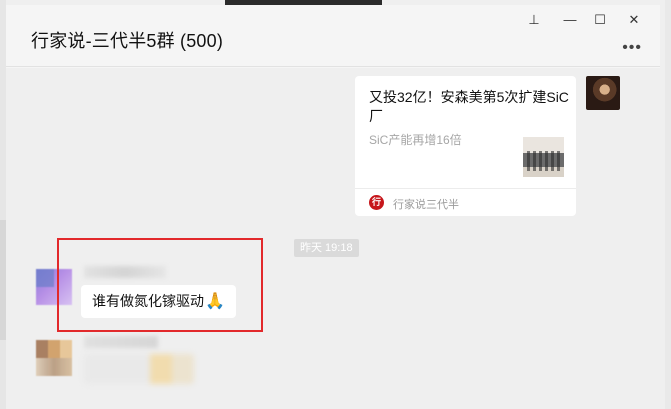  Describe the element at coordinates (326, 248) in the screenshot. I see `message-timestamp: 昨天 19:18` at that location.